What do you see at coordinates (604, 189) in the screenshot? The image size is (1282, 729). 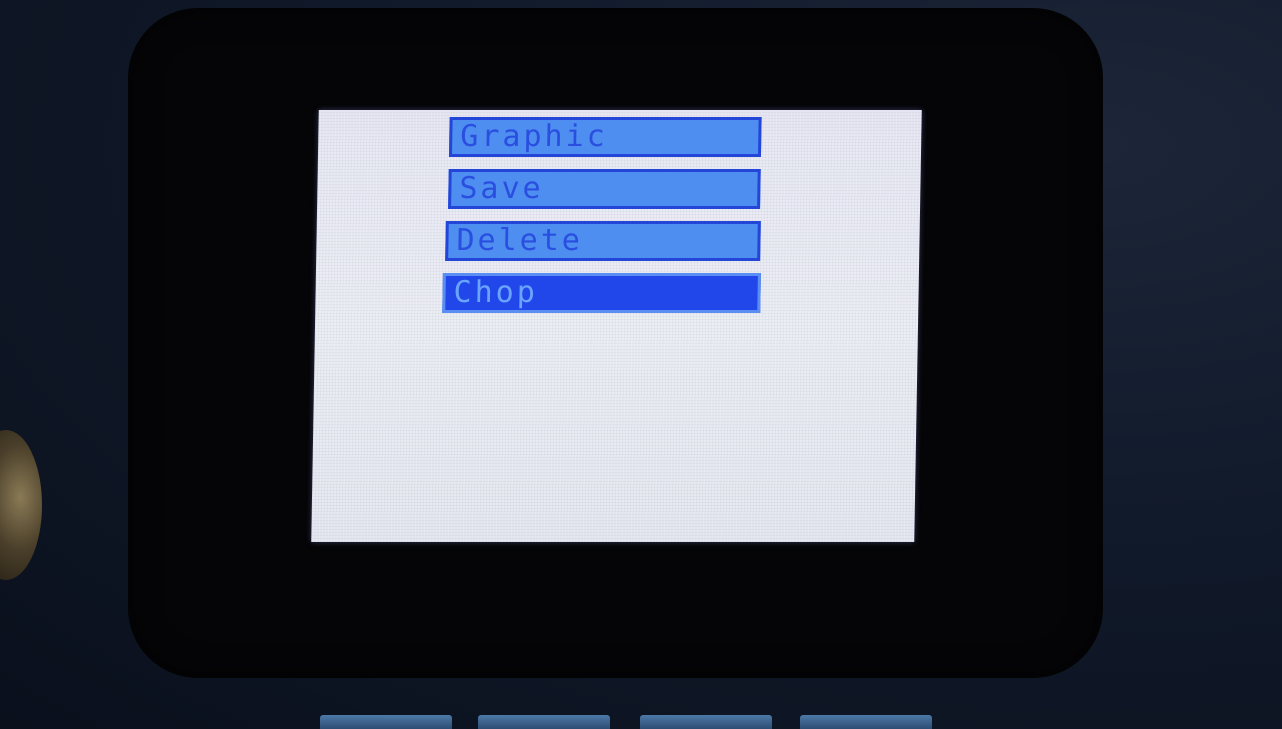 I see `menu-item-save: Save` at bounding box center [604, 189].